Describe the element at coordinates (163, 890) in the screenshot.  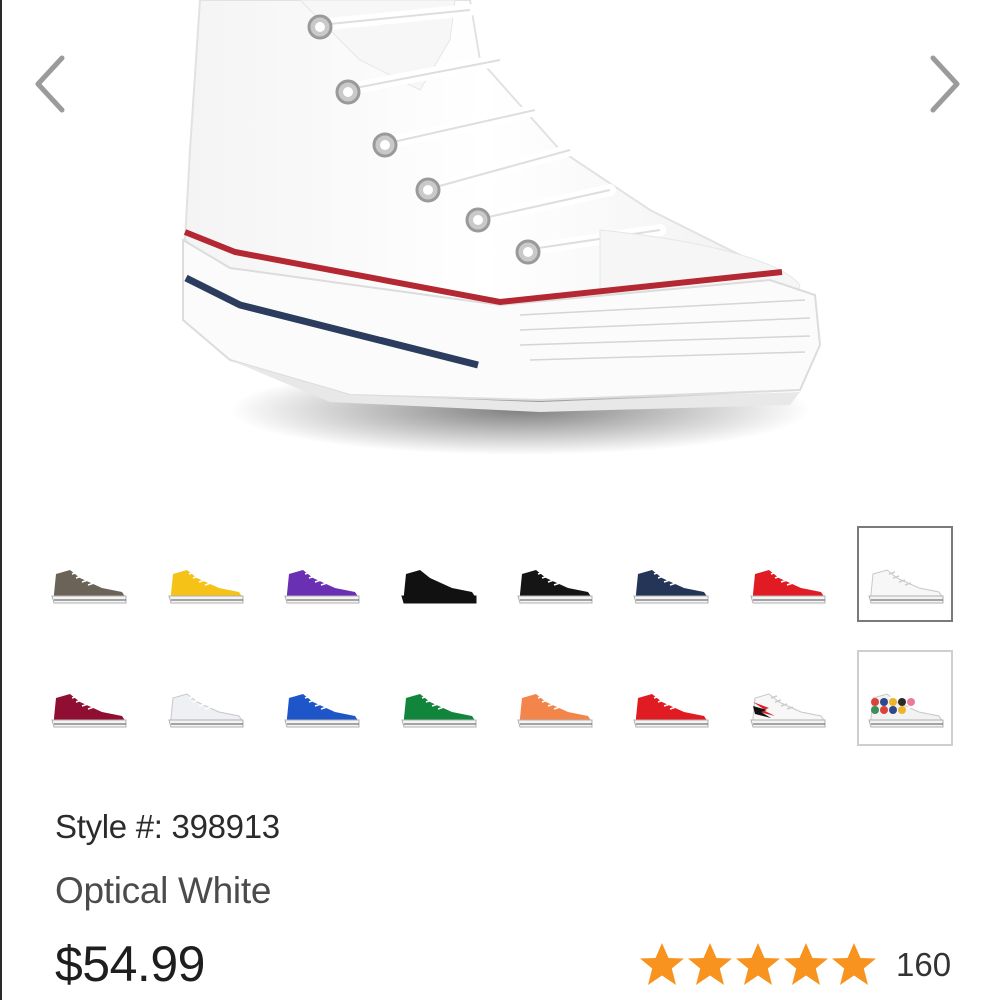
I see `color-name: Optical White` at that location.